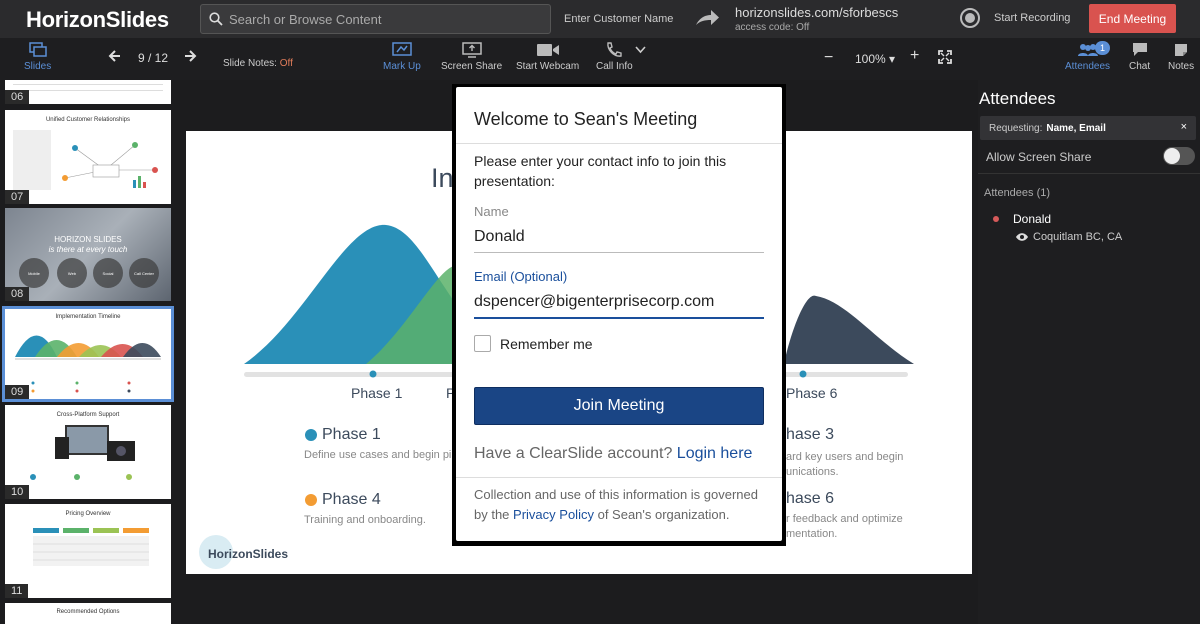 The width and height of the screenshot is (1200, 624). I want to click on slides-icon, so click(37, 49).